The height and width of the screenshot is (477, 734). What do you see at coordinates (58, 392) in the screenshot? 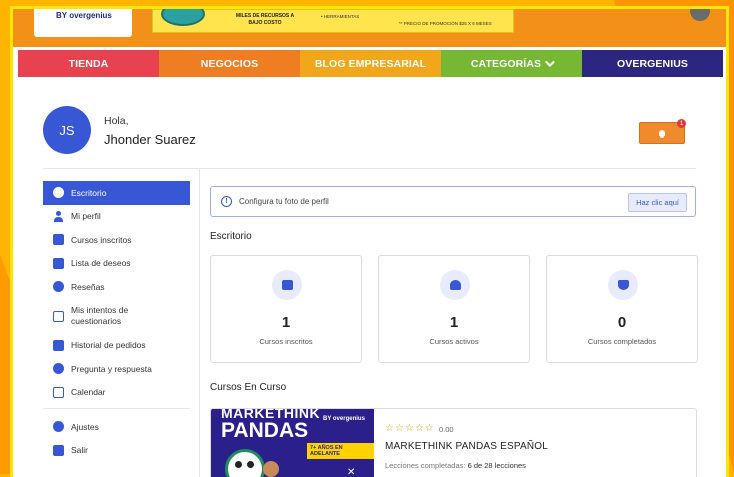
I see `calendar-icon` at bounding box center [58, 392].